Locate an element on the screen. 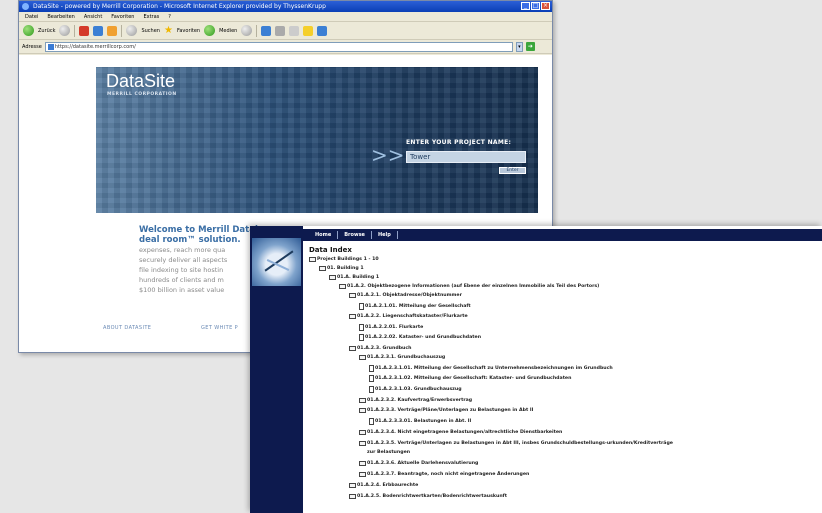 The width and height of the screenshot is (822, 513). tree-label: 01.A.2.3.1.03. Grundbuchauszug is located at coordinates (418, 389).